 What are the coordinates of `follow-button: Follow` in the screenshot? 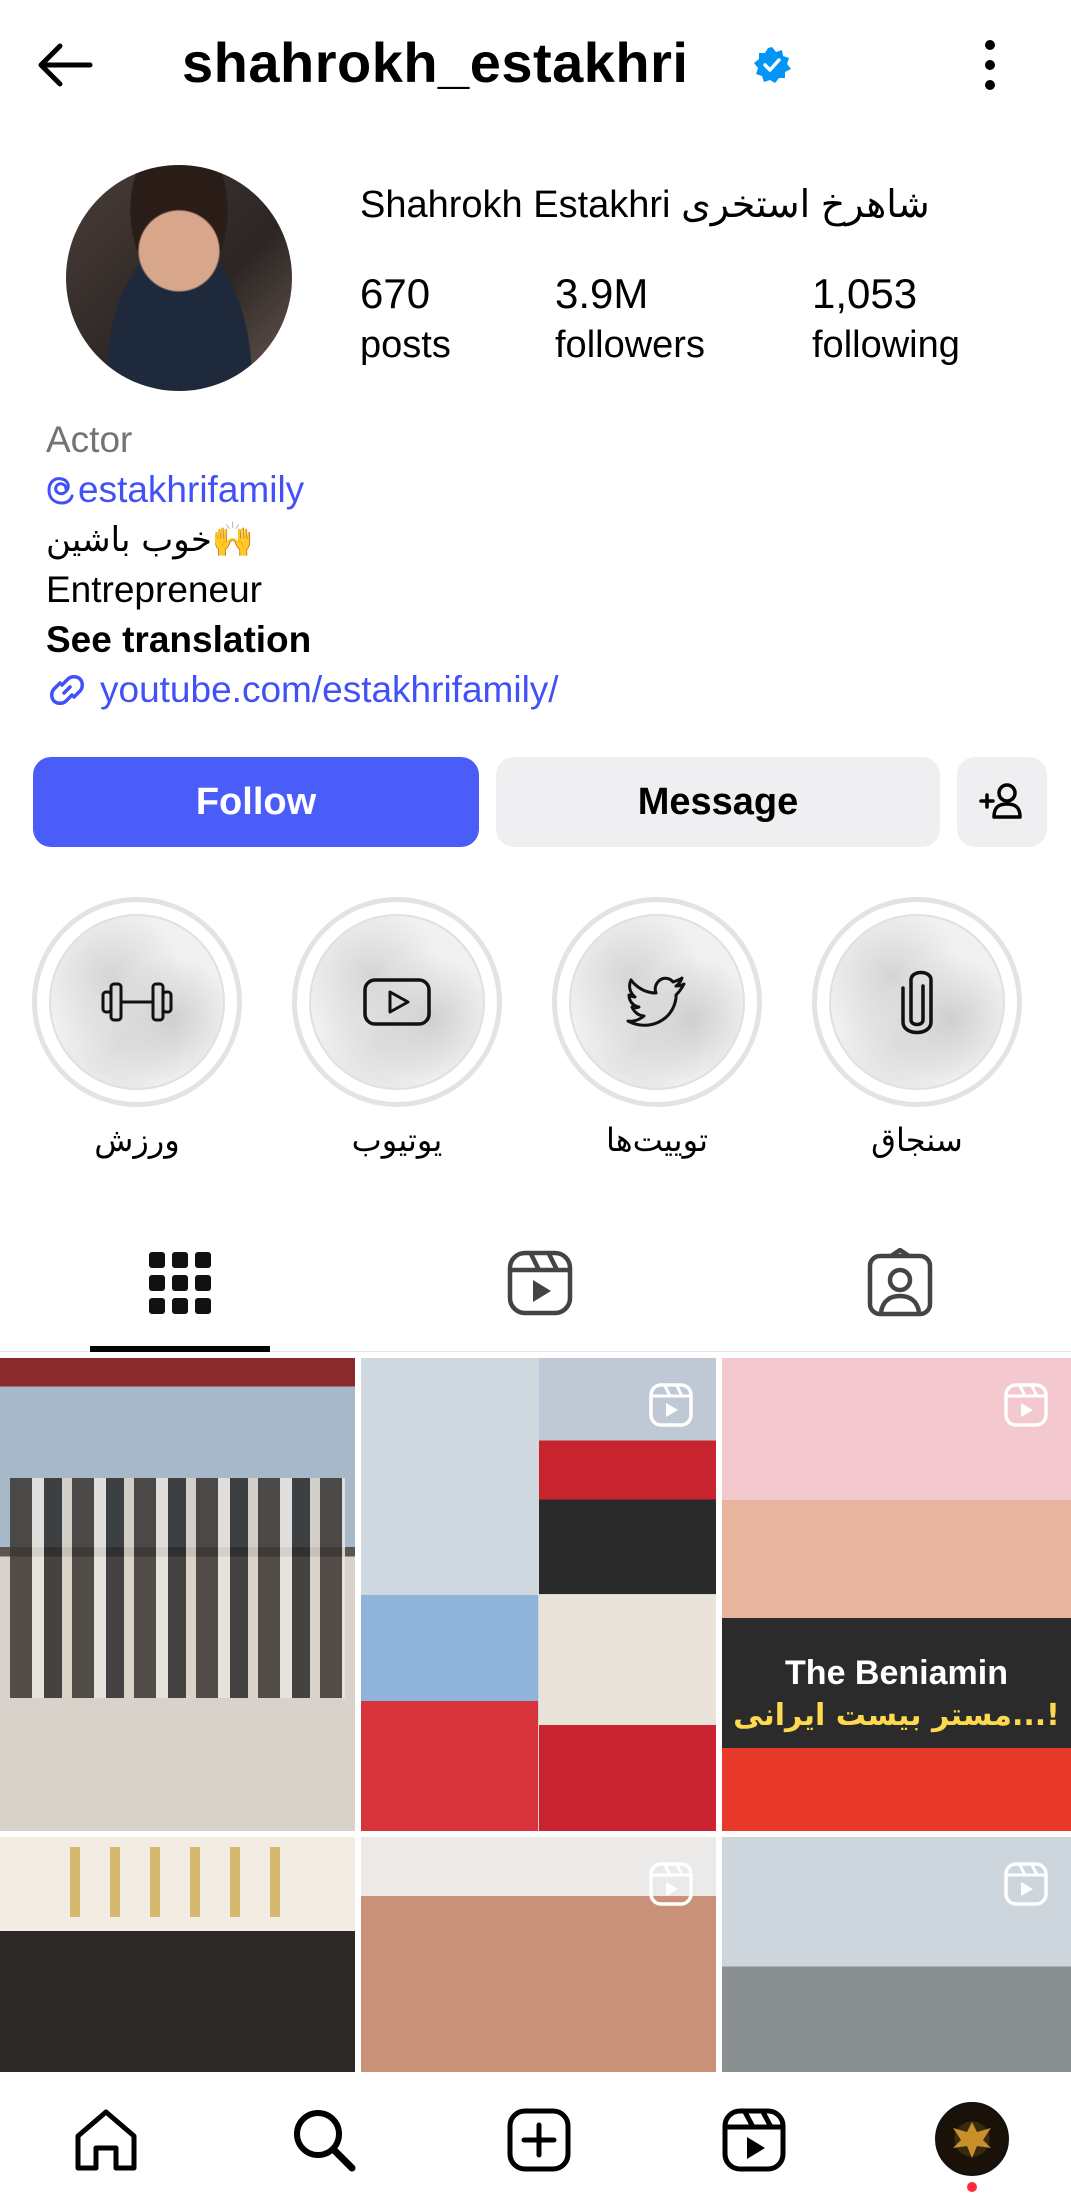 It's located at (256, 802).